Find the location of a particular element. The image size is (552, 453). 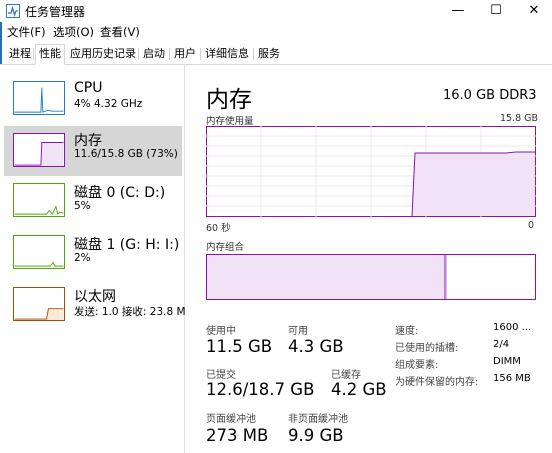

stat-value-in-use: 11.5 GB is located at coordinates (239, 346).